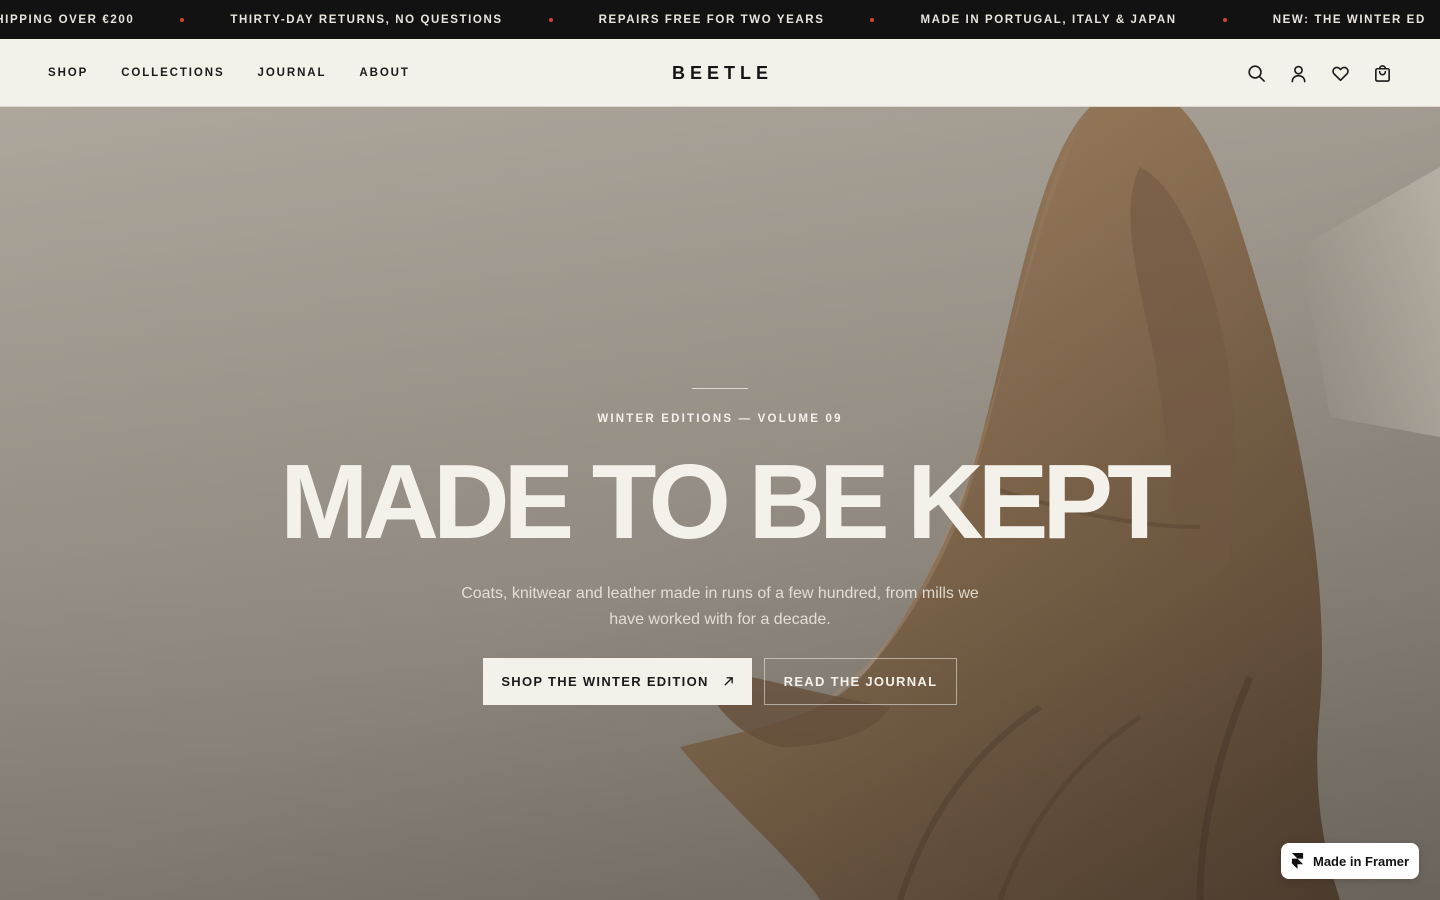 Image resolution: width=1440 pixels, height=900 pixels. I want to click on nav-item-about: ABOUT, so click(384, 73).